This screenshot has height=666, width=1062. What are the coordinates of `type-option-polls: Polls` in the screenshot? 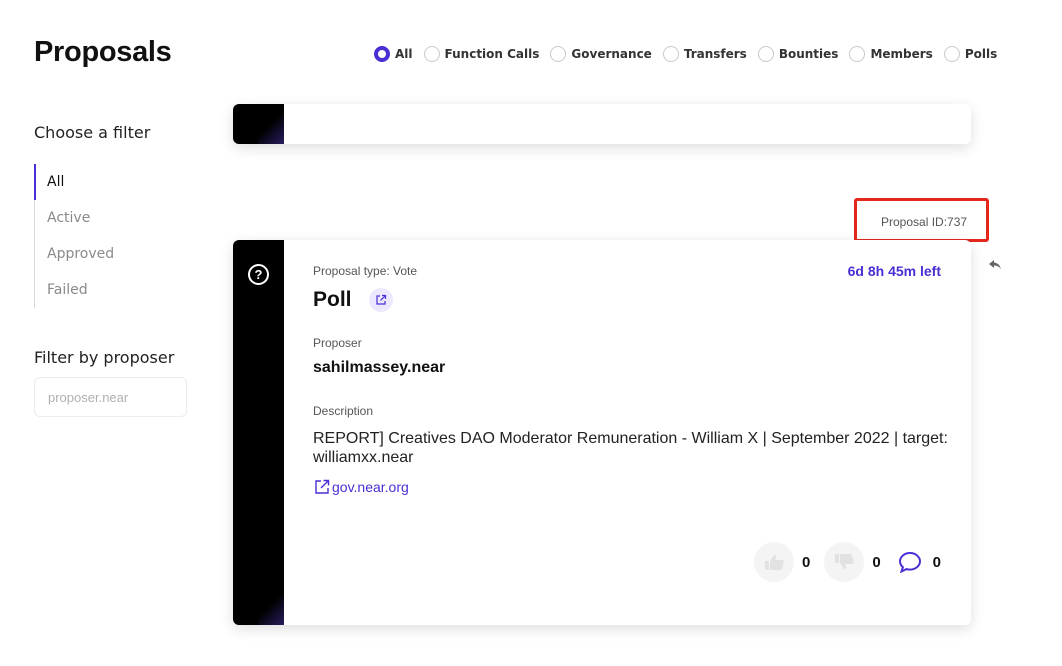 It's located at (970, 54).